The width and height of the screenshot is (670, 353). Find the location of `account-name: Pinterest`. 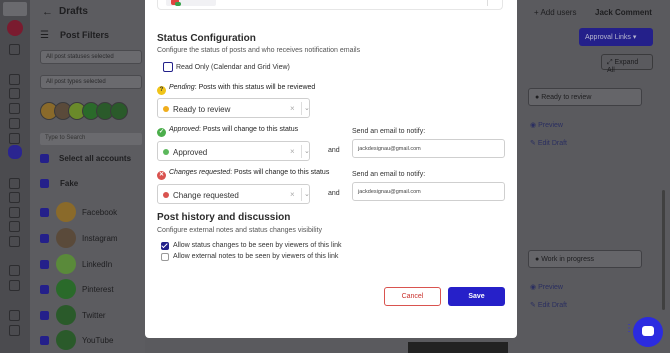

account-name: Pinterest is located at coordinates (98, 289).